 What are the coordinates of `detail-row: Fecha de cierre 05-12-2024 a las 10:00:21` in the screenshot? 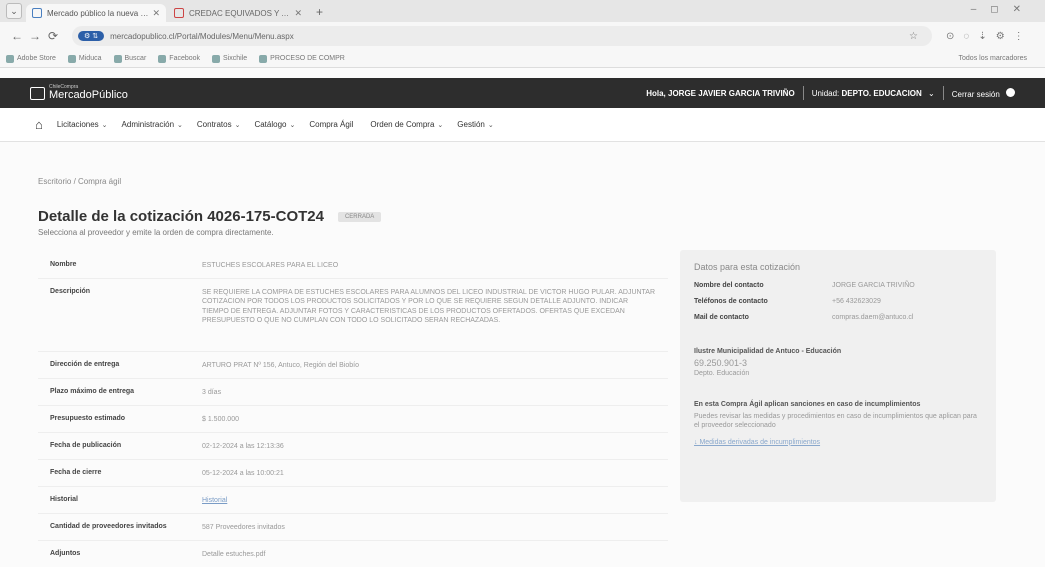 It's located at (353, 473).